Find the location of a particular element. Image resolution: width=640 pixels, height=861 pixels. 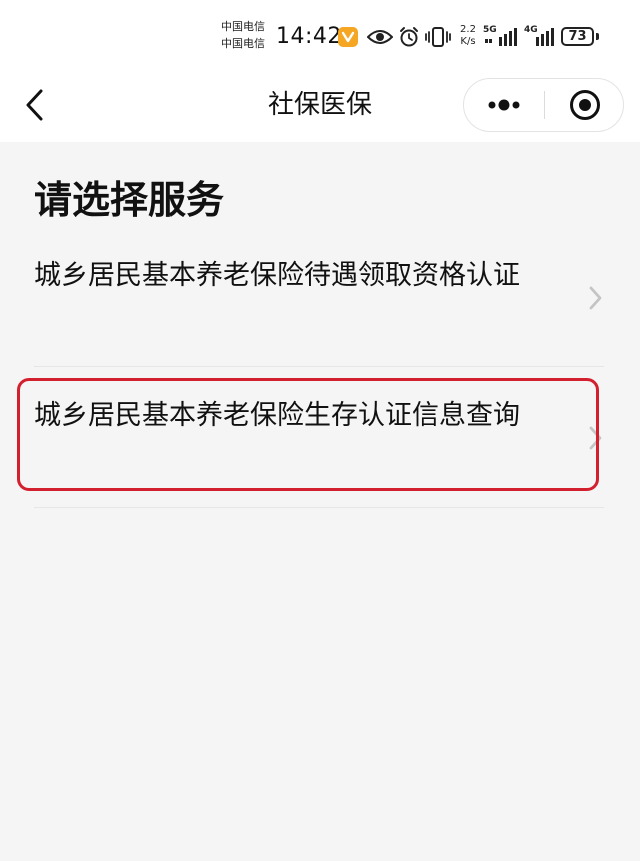

status-bar: 中国电信 中国电信 14:42 2.2 K/s 5G 4G 73 is located at coordinates (320, 35).